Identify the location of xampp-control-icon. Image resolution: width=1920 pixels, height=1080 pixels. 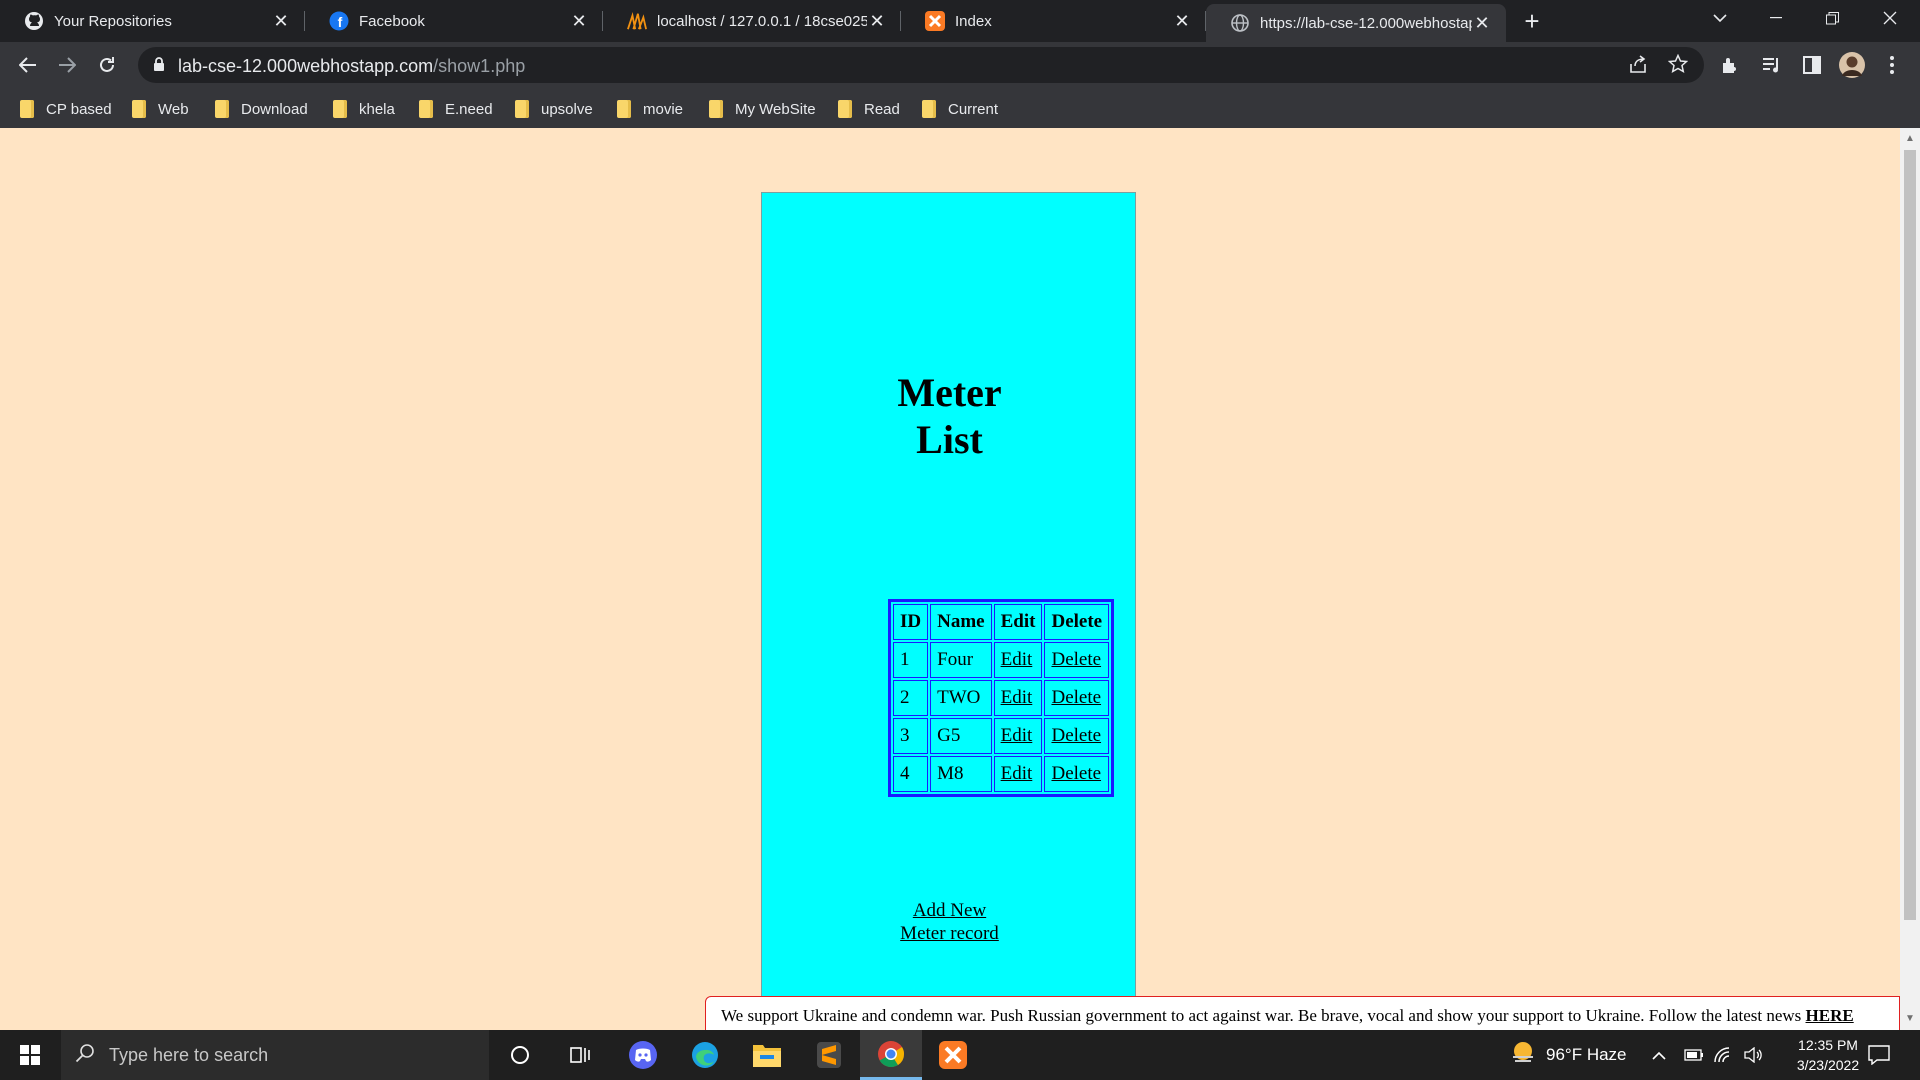
(953, 1055).